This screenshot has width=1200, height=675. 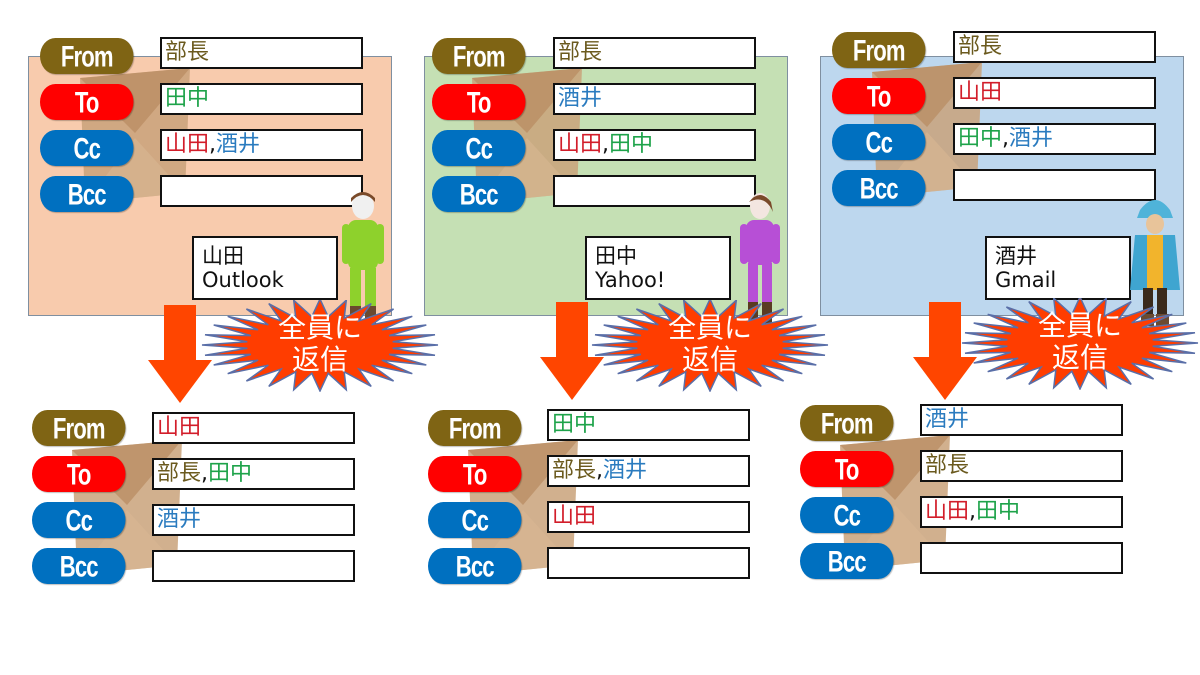 I want to click on cc-field: 田中,酒井, so click(x=1054, y=139).